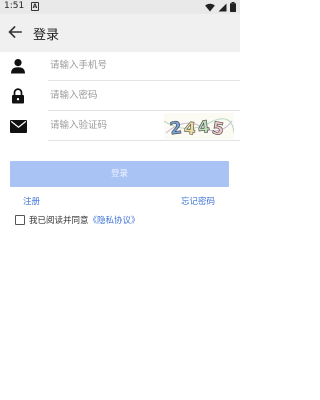 Image resolution: width=320 pixels, height=400 pixels. I want to click on user-icon, so click(18, 66).